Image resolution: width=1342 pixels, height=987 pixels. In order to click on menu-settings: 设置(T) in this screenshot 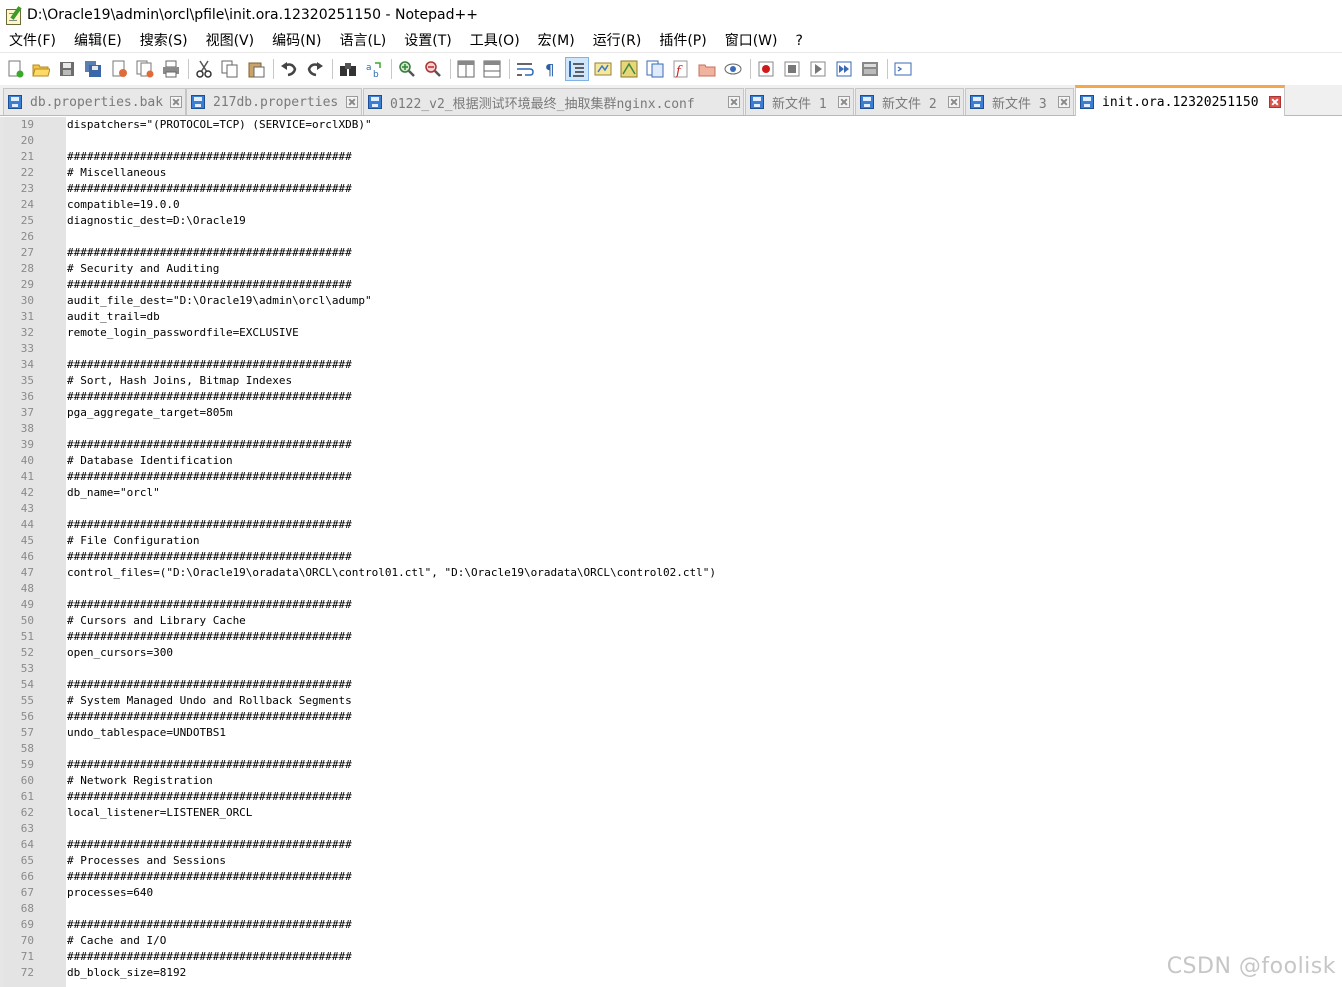, I will do `click(427, 41)`.